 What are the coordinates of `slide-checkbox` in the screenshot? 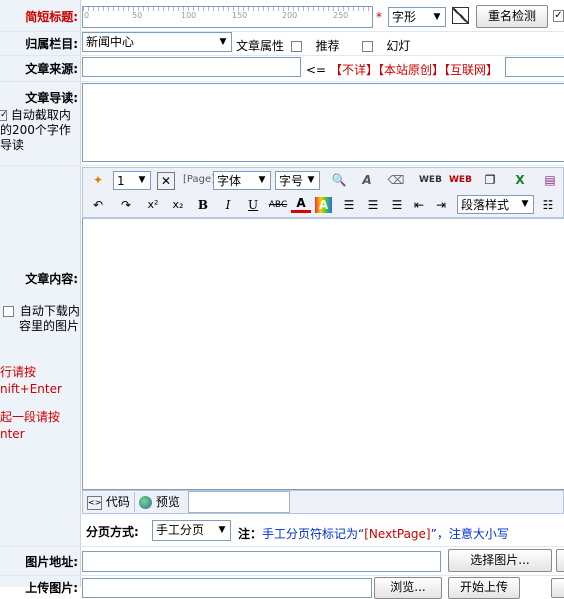 It's located at (367, 46).